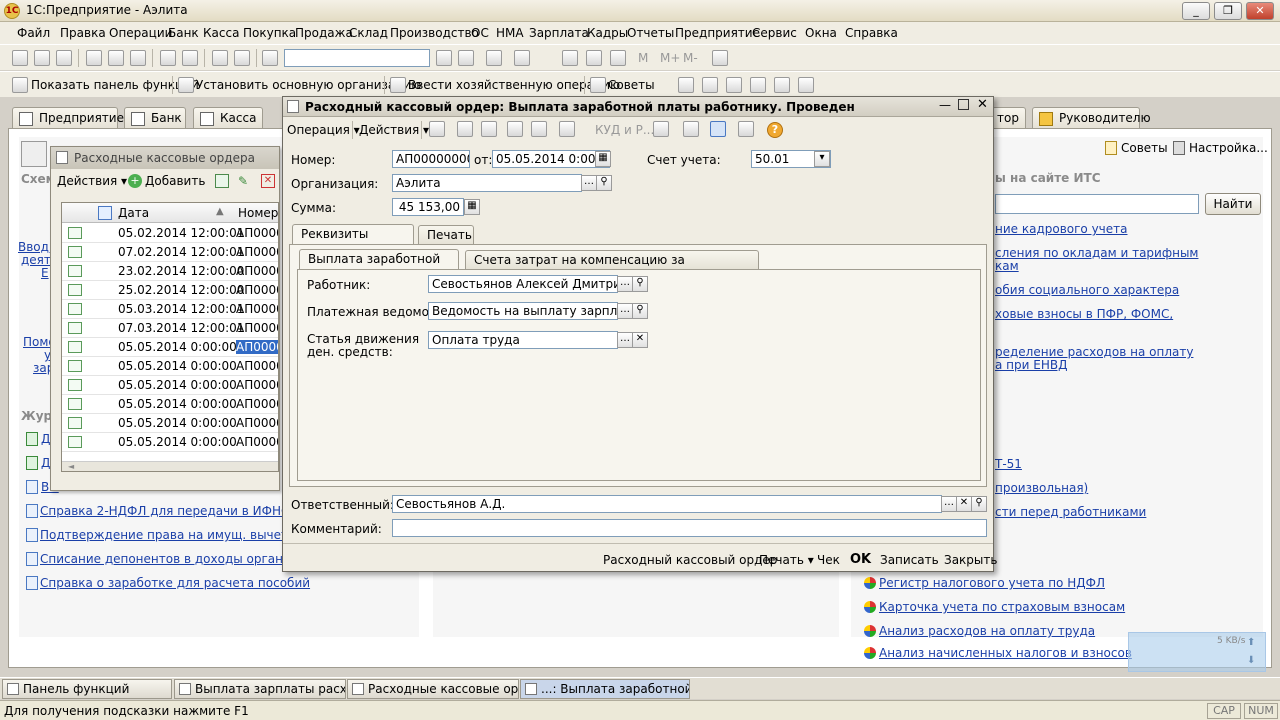 This screenshot has height=720, width=1280. I want to click on menu-enterprise: Предприятие, so click(717, 33).